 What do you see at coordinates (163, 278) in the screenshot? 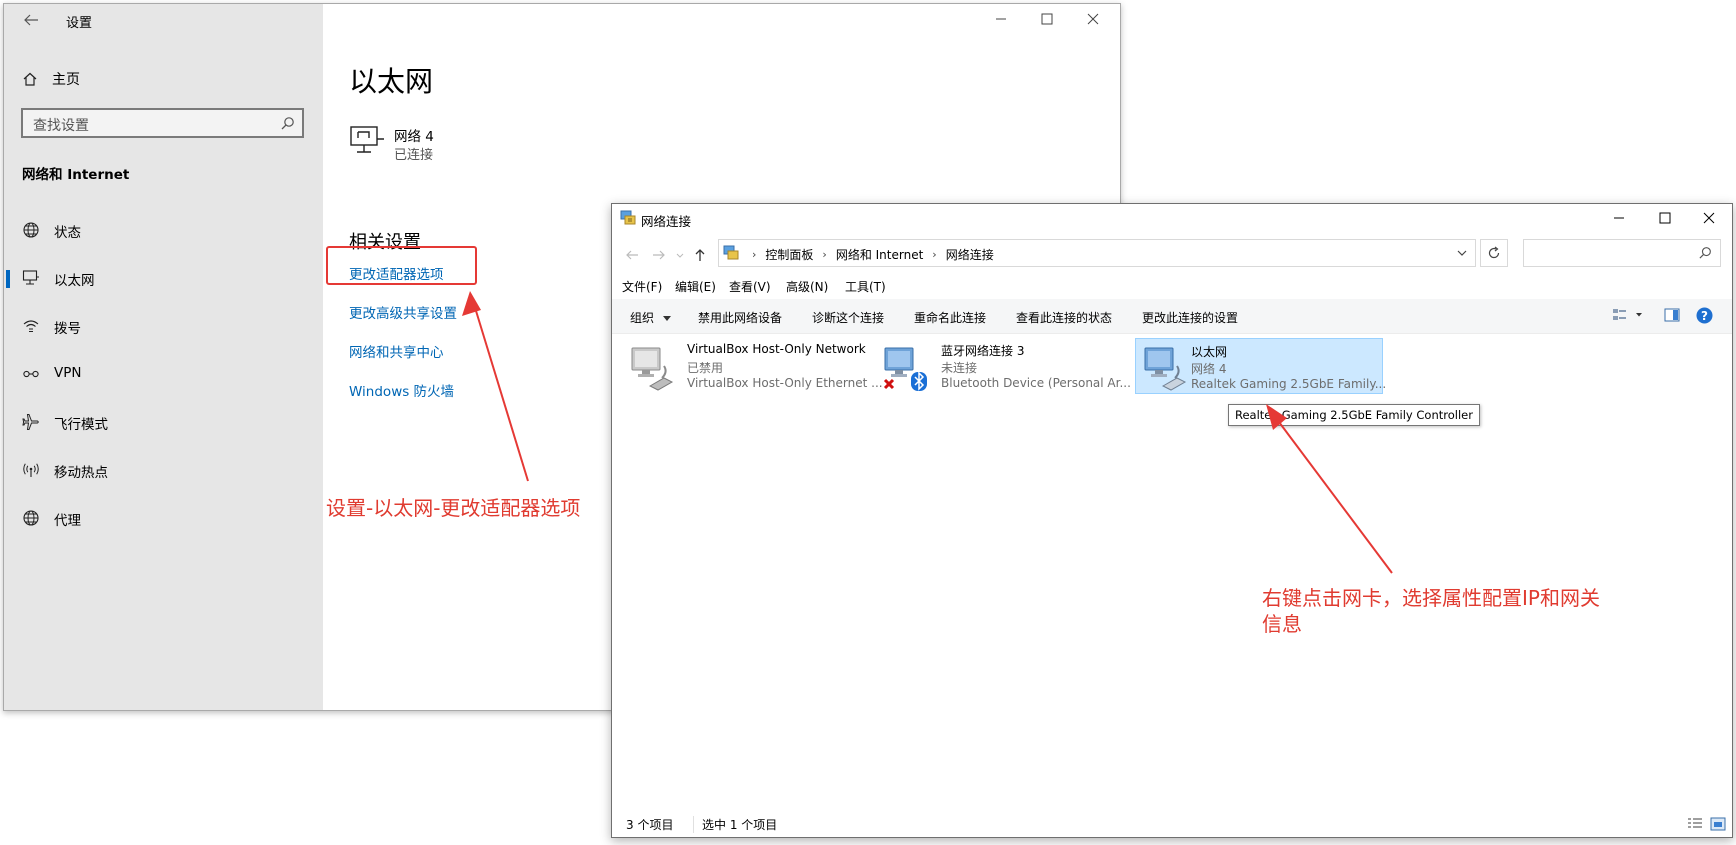
I see `sidebar-item-ethernet: 以太网` at bounding box center [163, 278].